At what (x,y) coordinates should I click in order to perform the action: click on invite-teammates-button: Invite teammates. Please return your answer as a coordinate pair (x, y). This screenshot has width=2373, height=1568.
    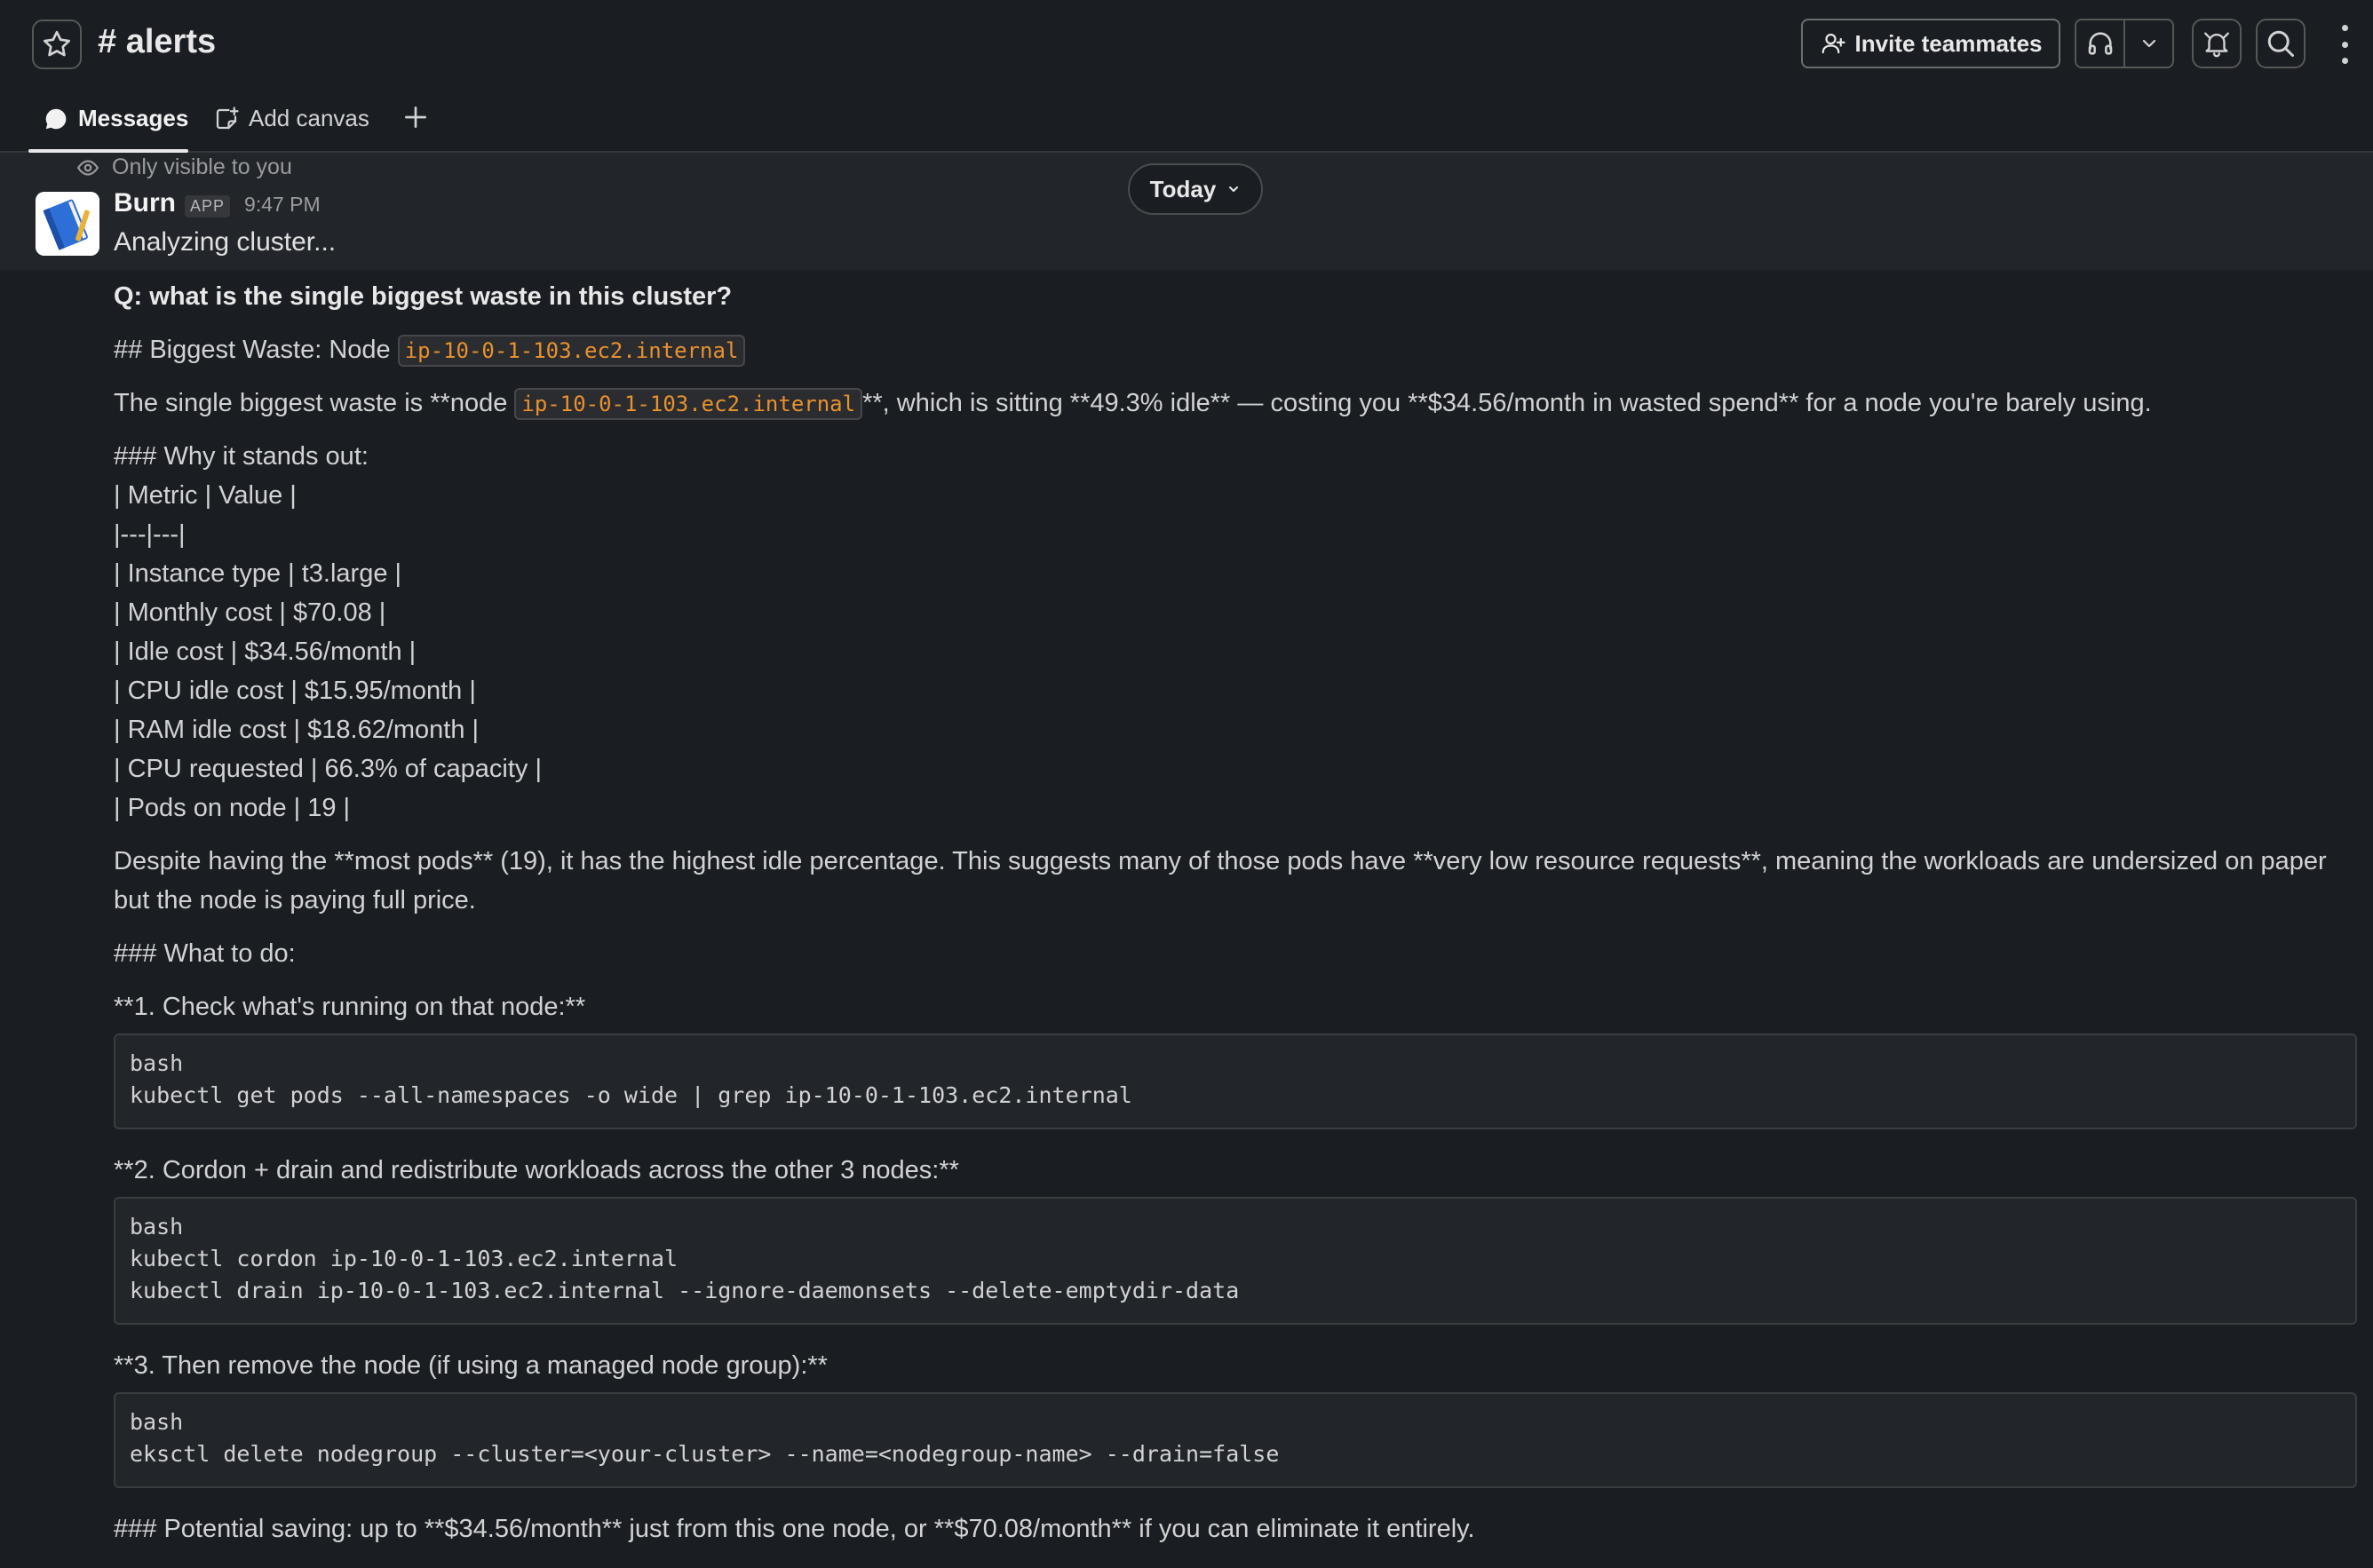
    Looking at the image, I should click on (1930, 43).